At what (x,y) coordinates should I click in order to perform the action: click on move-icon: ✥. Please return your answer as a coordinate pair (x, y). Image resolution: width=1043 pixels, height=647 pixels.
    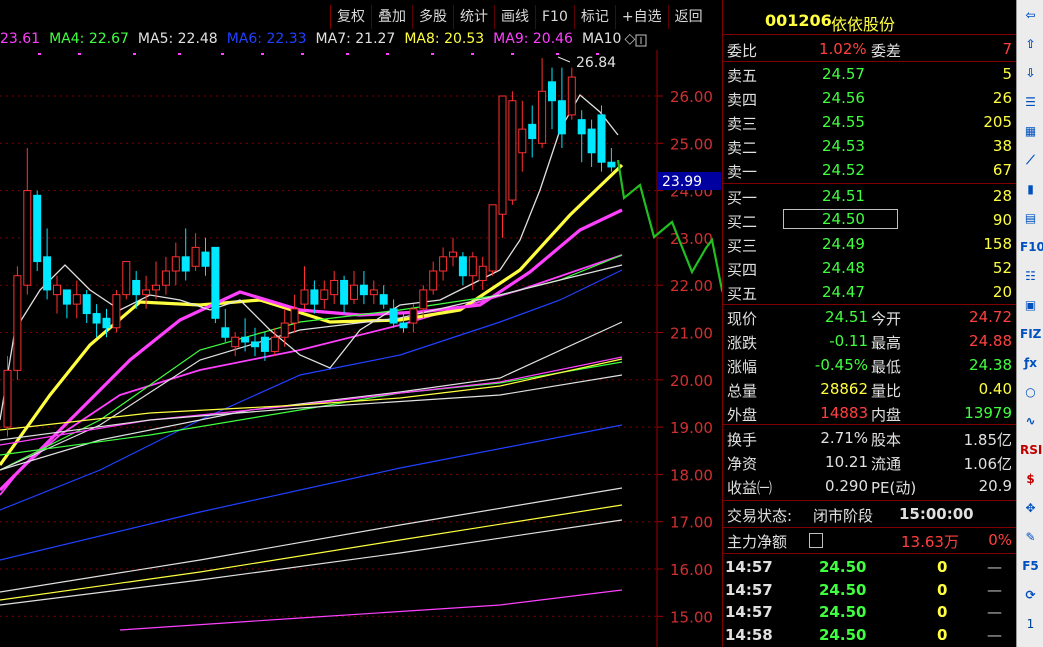
    Looking at the image, I should click on (1030, 508).